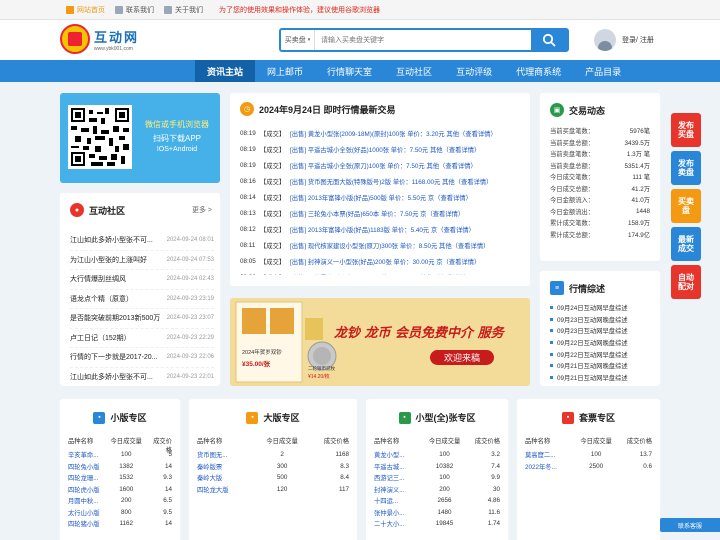  What do you see at coordinates (140, 138) in the screenshot?
I see `app-download-banner: 微信或手机浏览器 扫码下载APP IOS+Android` at bounding box center [140, 138].